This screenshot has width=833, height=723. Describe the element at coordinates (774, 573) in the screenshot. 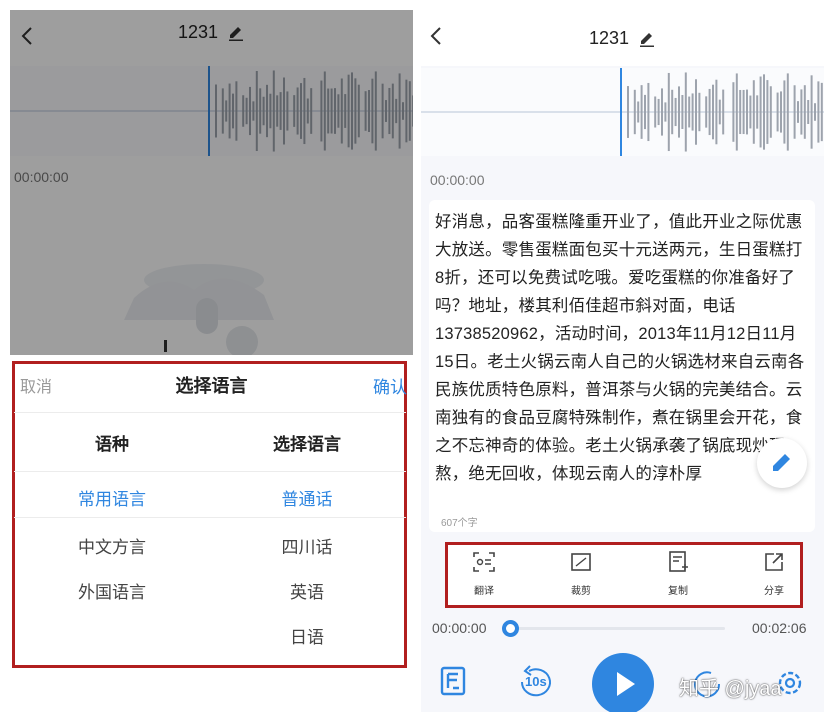

I see `share-button: 分享` at that location.